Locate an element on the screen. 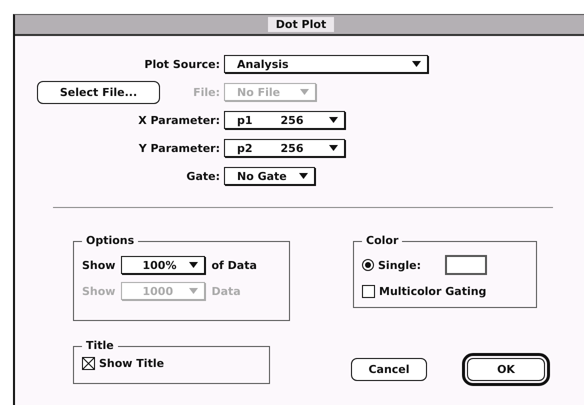  group-title: Color is located at coordinates (382, 240).